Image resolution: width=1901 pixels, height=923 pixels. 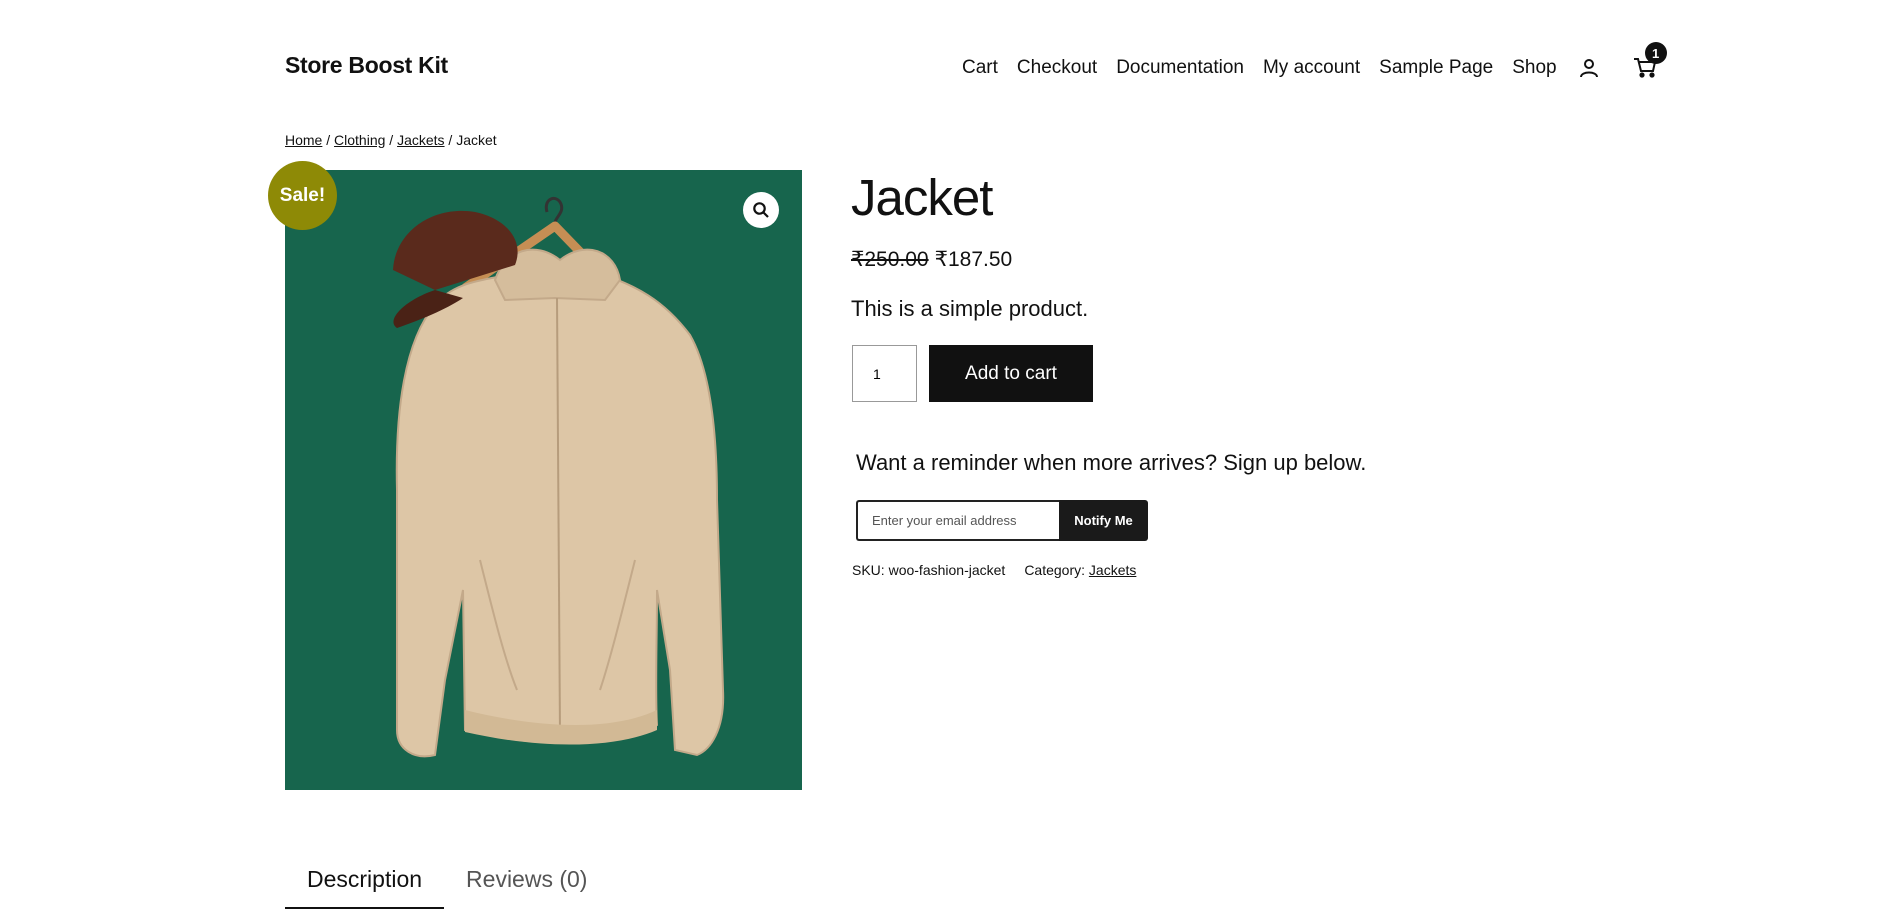 What do you see at coordinates (1180, 68) in the screenshot?
I see `nav-item-documentation: Documentation` at bounding box center [1180, 68].